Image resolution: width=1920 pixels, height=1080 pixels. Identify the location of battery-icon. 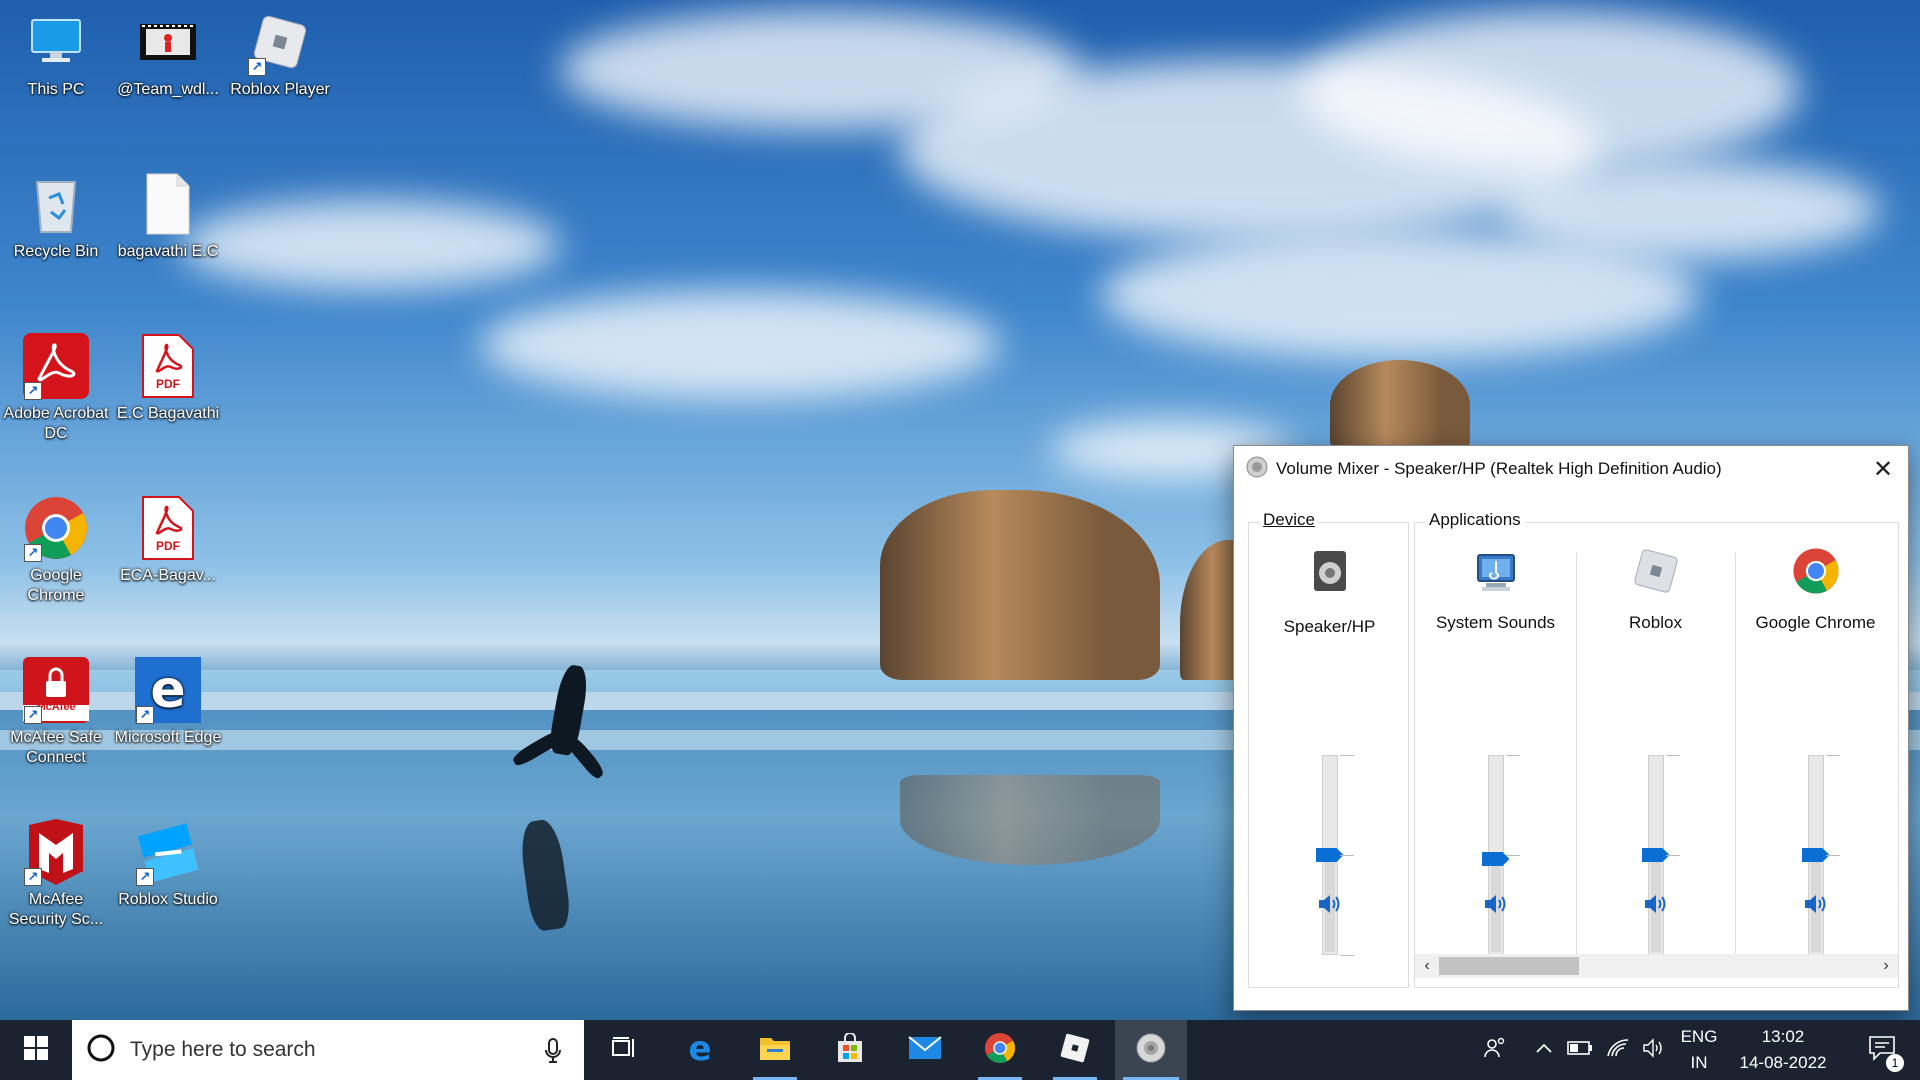
(1580, 1050).